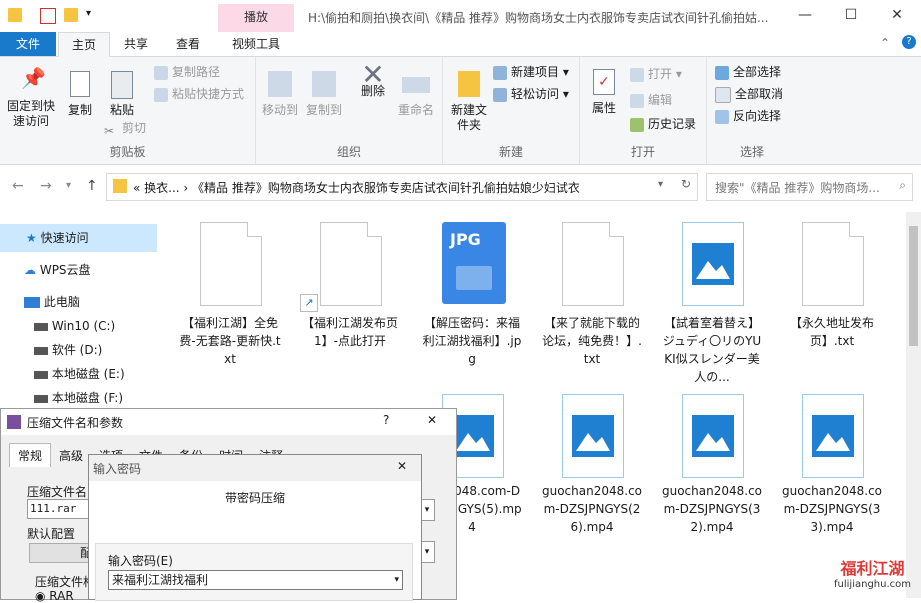 This screenshot has height=603, width=921. What do you see at coordinates (686, 184) in the screenshot?
I see `refresh-icon: ↻` at bounding box center [686, 184].